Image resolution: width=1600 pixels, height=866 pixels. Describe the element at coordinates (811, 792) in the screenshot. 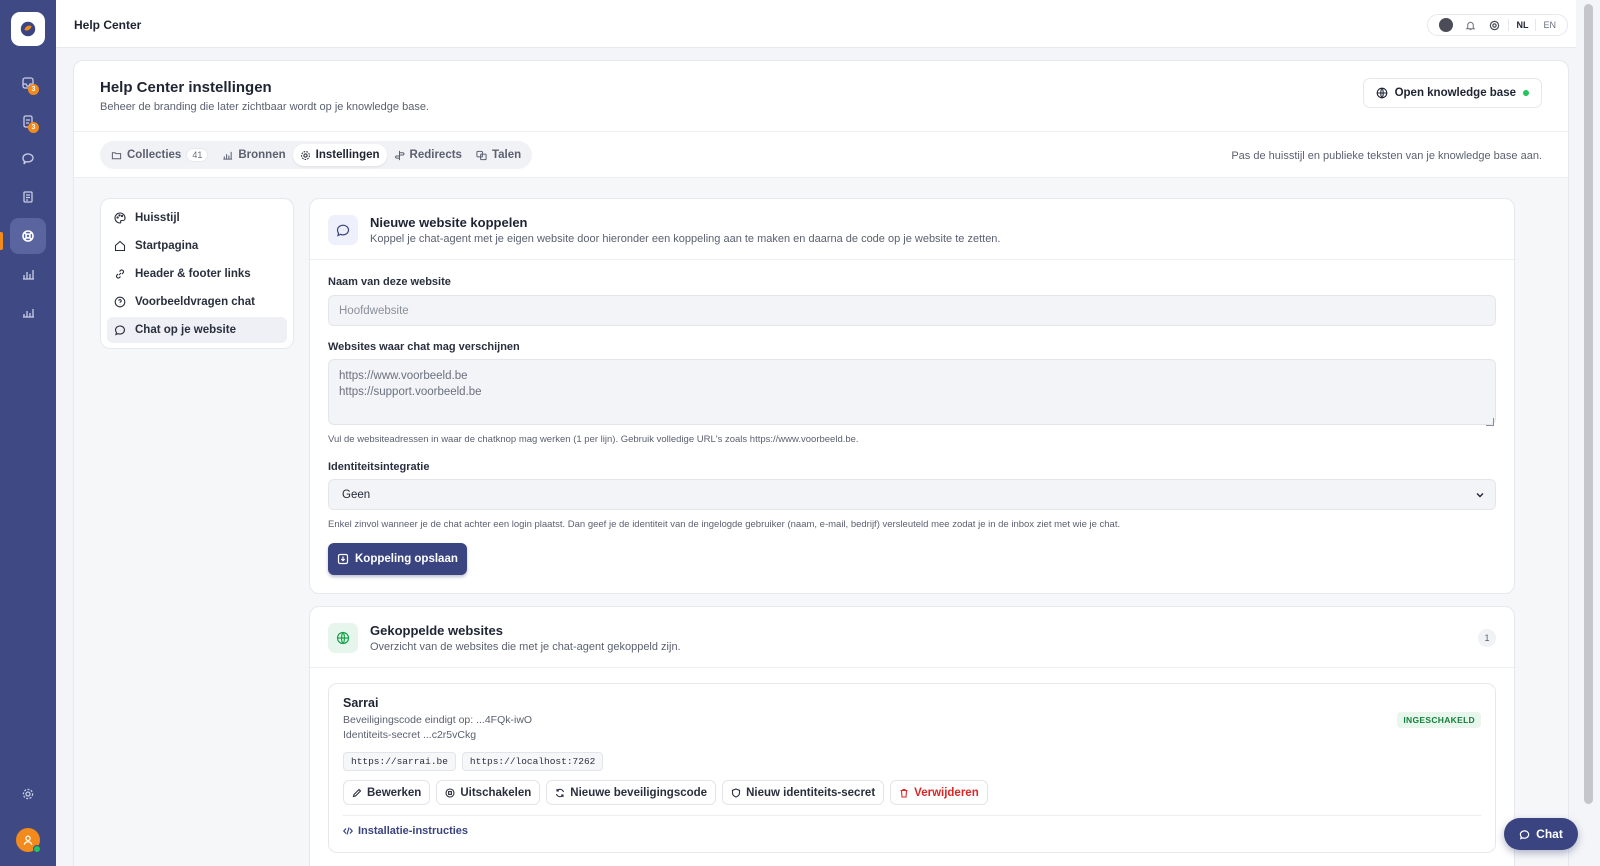

I see `new-identity-secret-label: Nieuw identiteits-secret` at that location.